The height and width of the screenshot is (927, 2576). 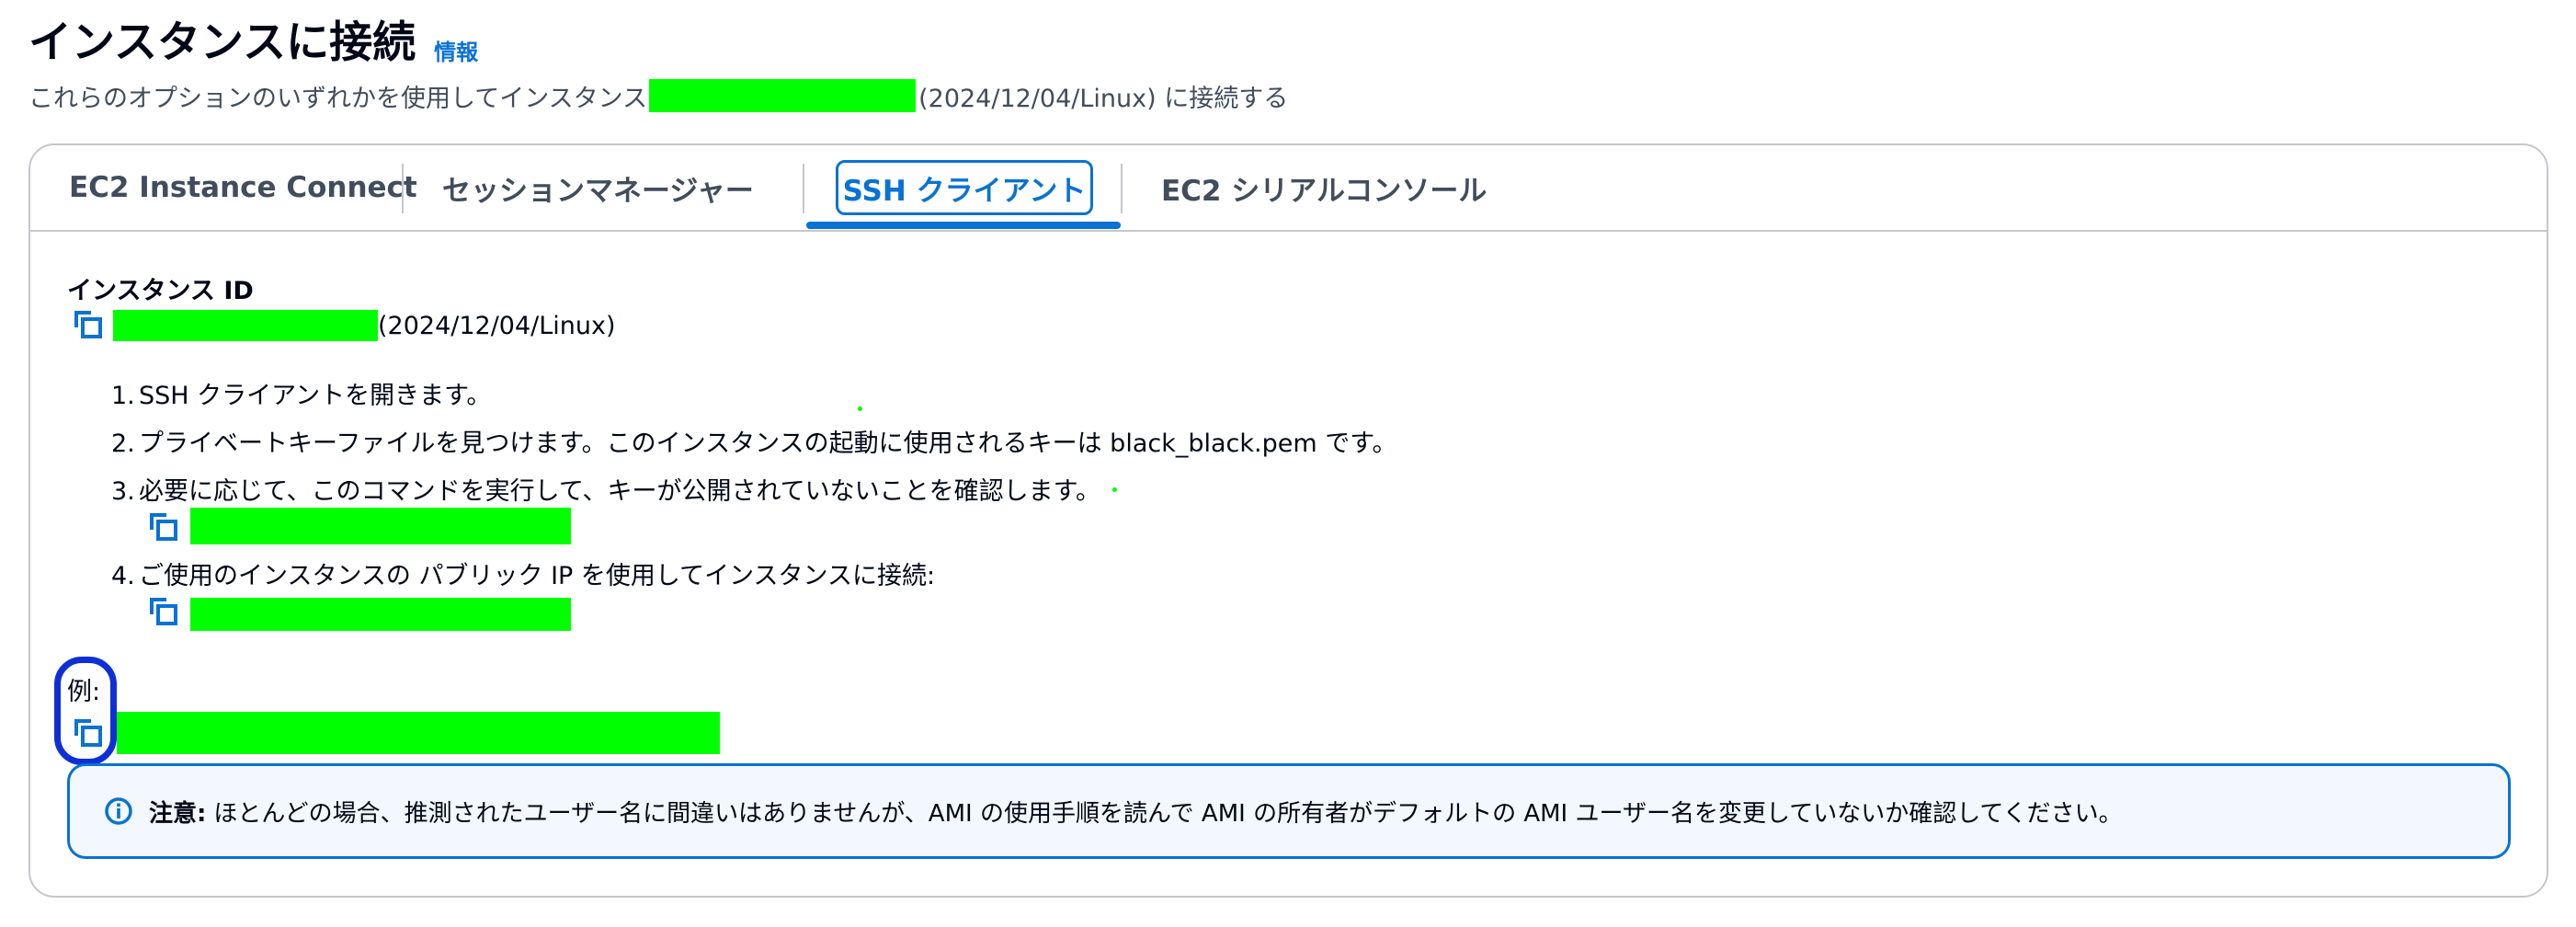 What do you see at coordinates (963, 225) in the screenshot?
I see `active-tab-indicator` at bounding box center [963, 225].